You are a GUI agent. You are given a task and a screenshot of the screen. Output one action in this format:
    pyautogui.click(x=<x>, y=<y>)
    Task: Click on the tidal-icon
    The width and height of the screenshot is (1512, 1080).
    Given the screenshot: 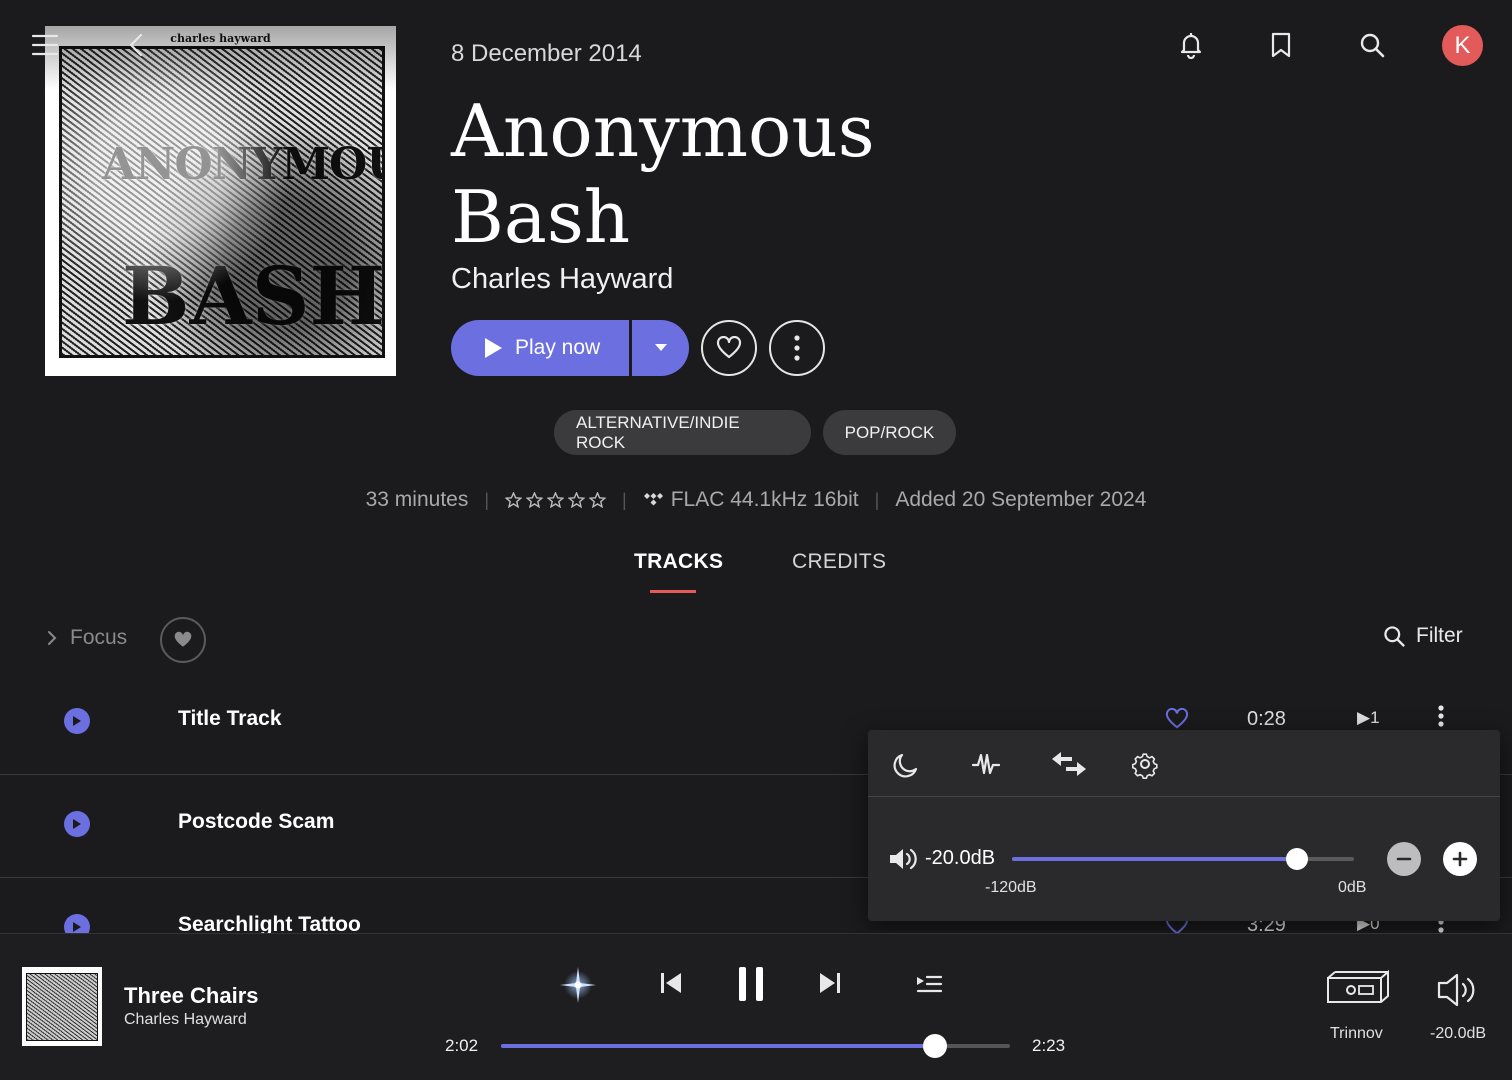 What is the action you would take?
    pyautogui.click(x=653, y=499)
    